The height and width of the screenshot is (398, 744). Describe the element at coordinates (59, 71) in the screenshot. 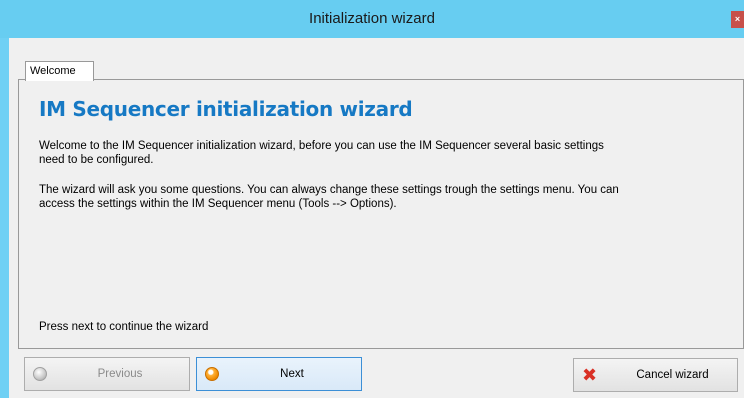

I see `tab-welcome: Welcome` at that location.